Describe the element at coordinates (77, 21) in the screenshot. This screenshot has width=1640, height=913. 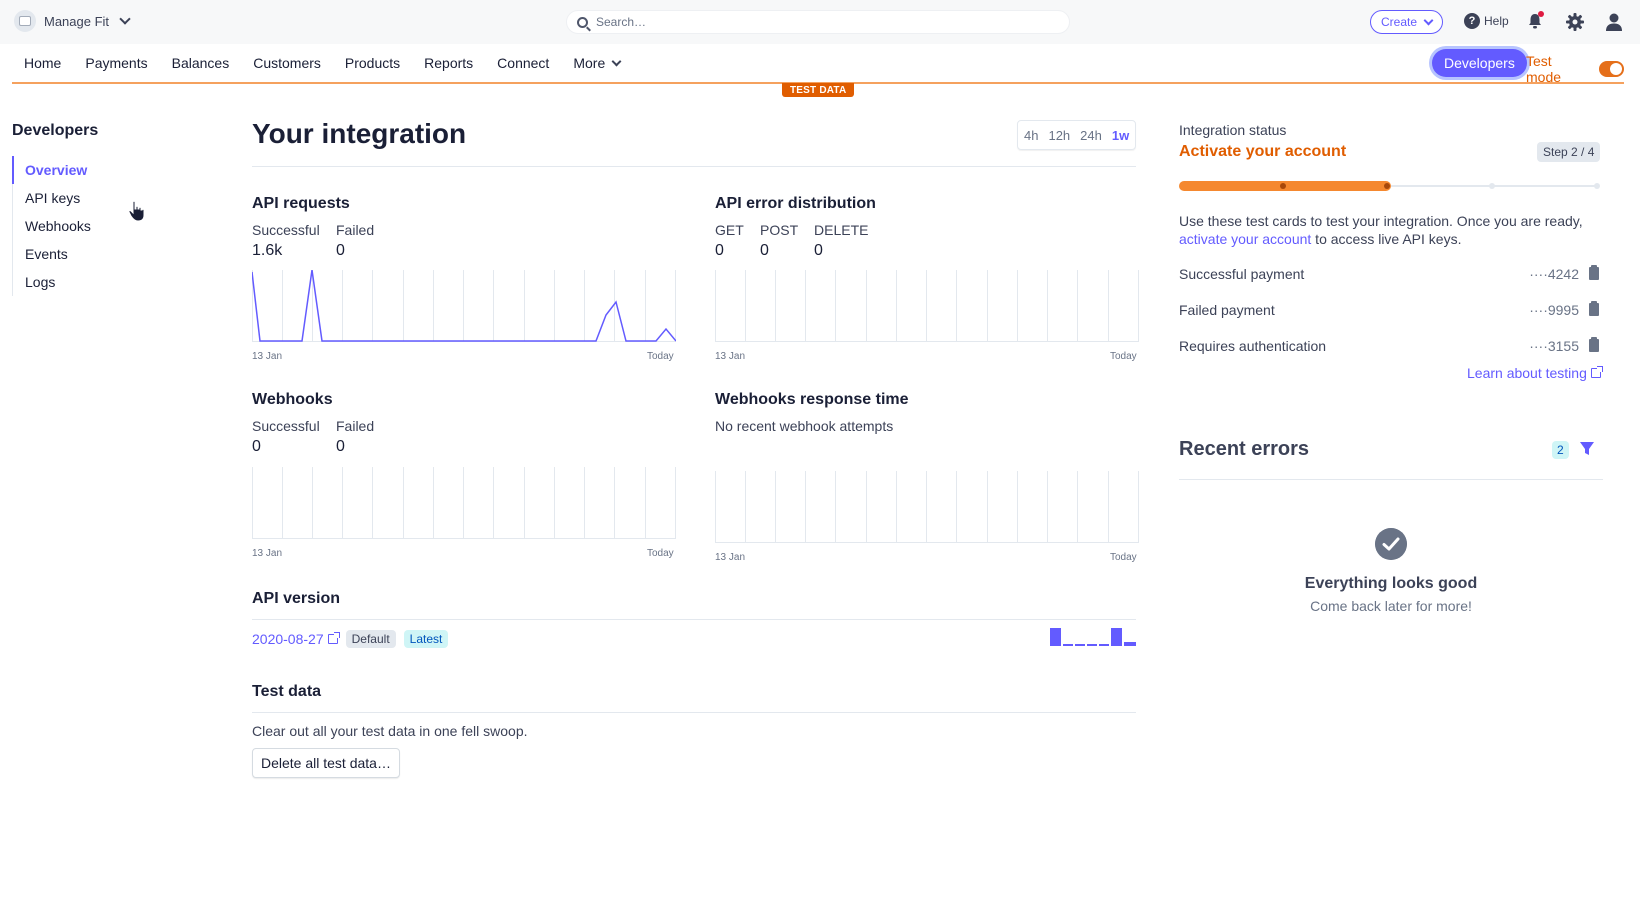
I see `account-name: Manage Fit` at that location.